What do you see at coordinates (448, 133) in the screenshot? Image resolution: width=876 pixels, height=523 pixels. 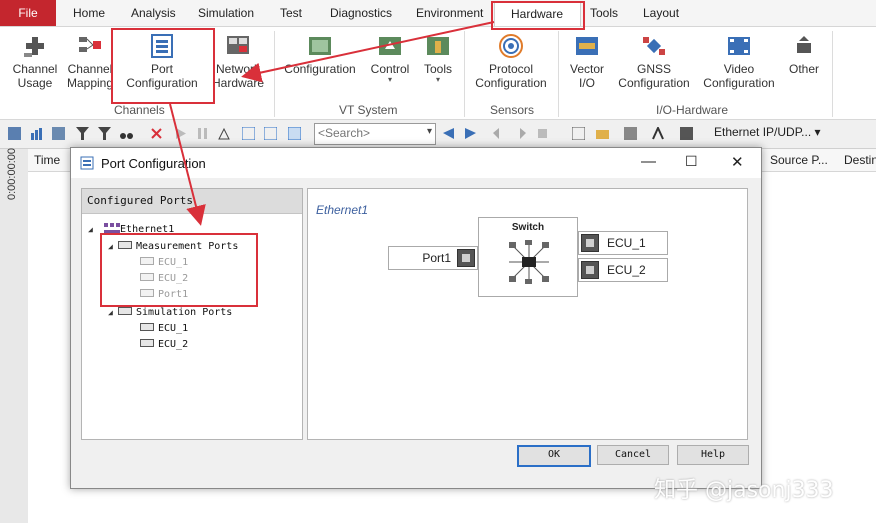 I see `search-previous-icon` at bounding box center [448, 133].